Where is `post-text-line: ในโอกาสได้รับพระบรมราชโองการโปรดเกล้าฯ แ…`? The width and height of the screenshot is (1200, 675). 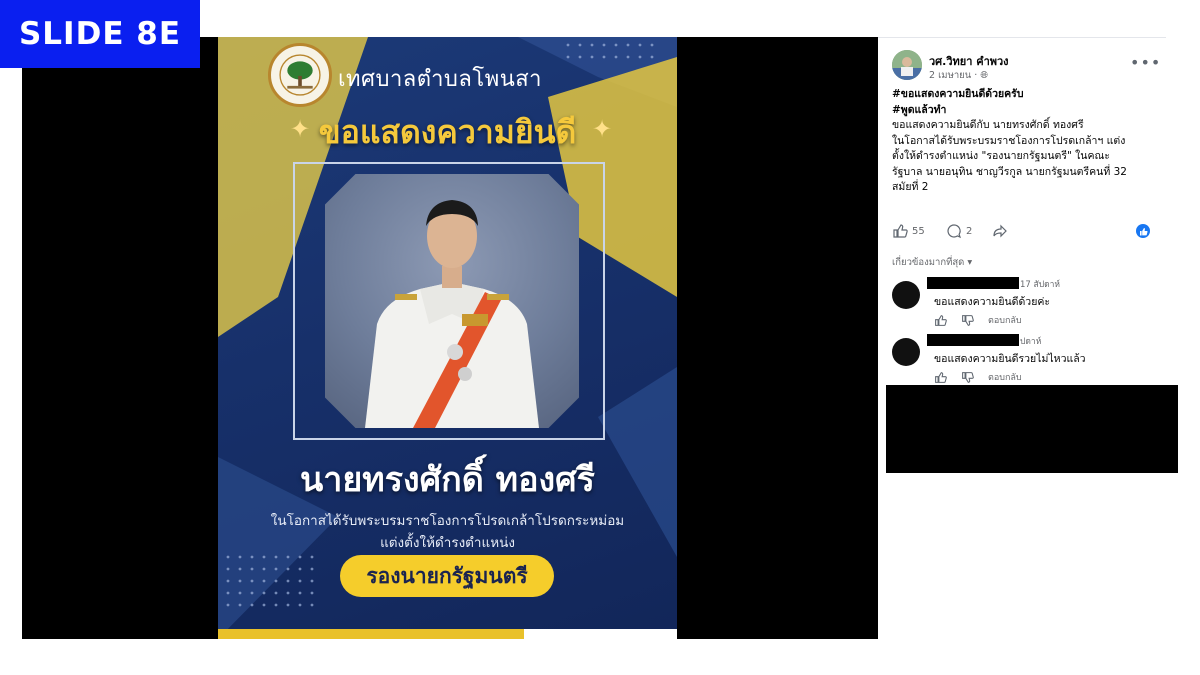 post-text-line: ในโอกาสได้รับพระบรมราชโองการโปรดเกล้าฯ แ… is located at coordinates (1009, 140).